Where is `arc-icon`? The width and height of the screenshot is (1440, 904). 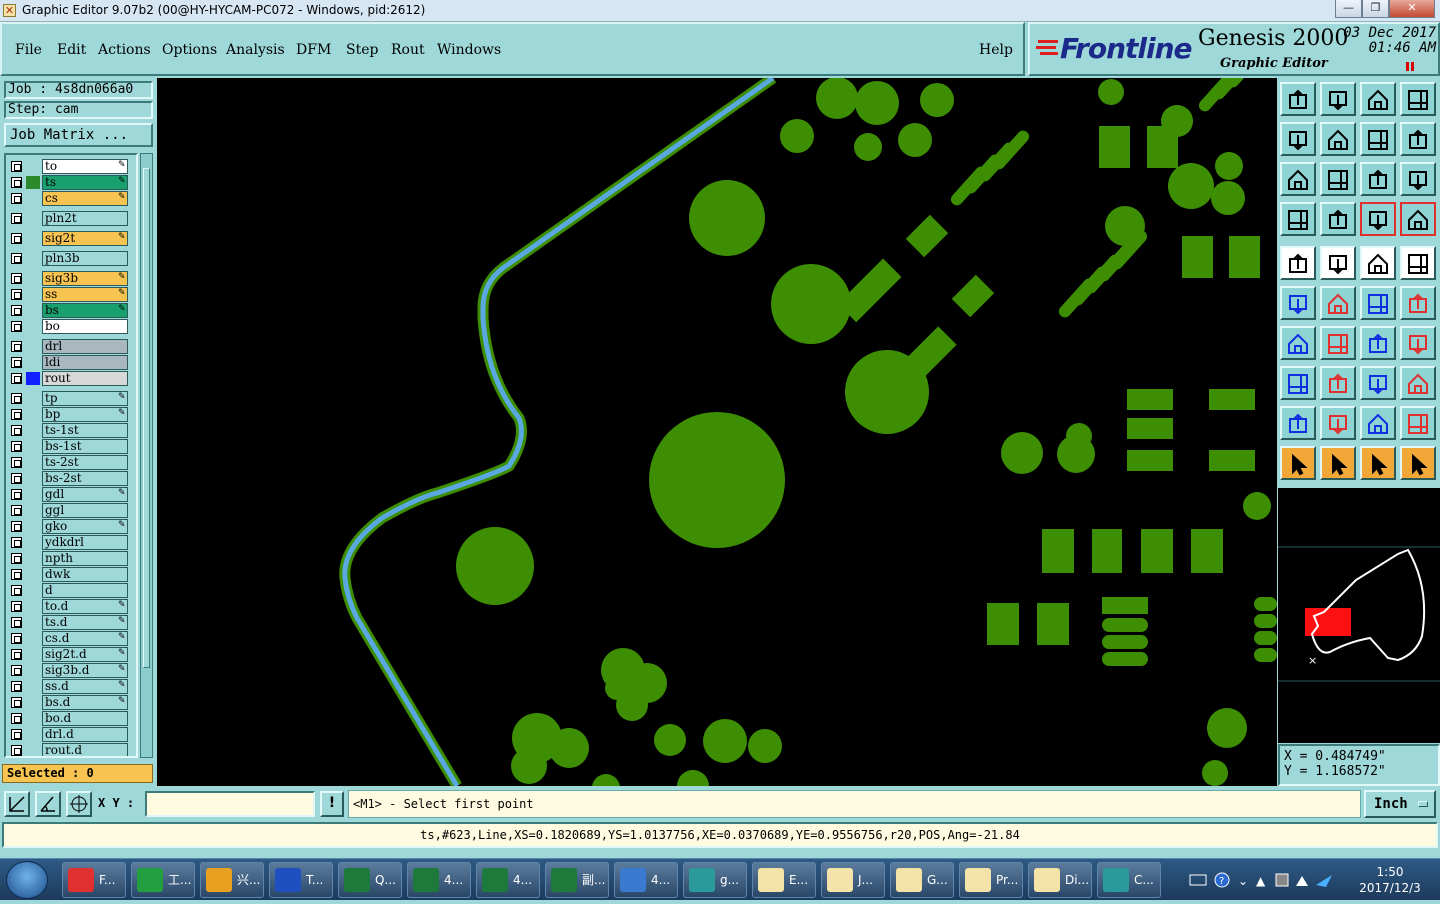
arc-icon is located at coordinates (1378, 343).